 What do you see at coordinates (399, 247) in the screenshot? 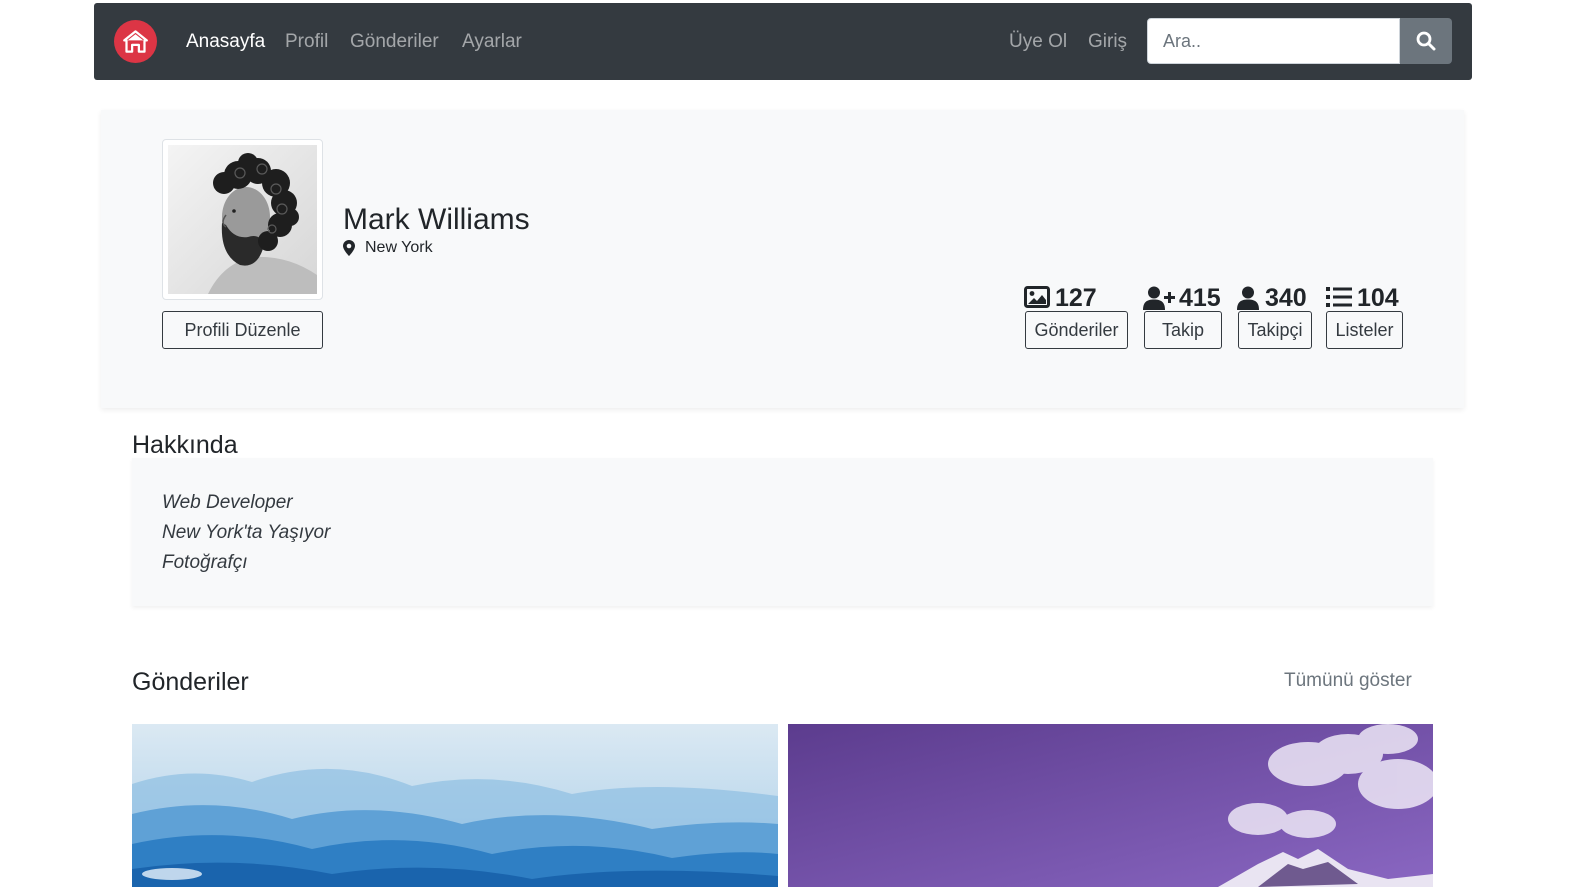
I see `location-text: New York` at bounding box center [399, 247].